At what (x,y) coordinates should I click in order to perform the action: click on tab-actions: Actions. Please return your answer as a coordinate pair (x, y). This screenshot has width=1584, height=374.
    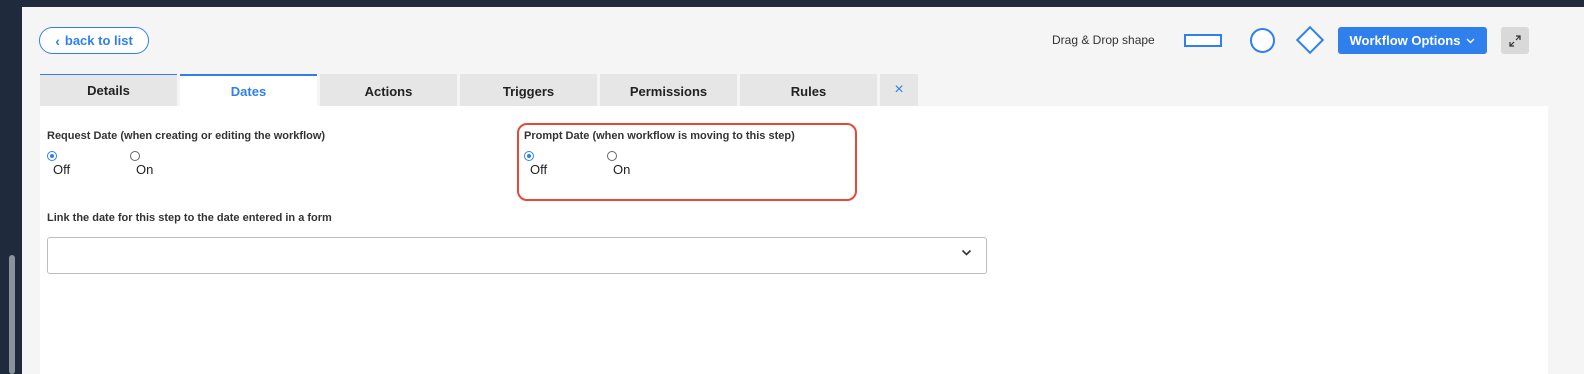
    Looking at the image, I should click on (388, 90).